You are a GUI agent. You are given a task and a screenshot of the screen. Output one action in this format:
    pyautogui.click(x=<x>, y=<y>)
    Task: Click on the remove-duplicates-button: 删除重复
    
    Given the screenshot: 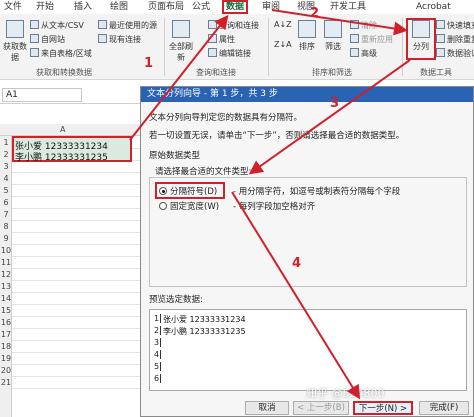 What is the action you would take?
    pyautogui.click(x=455, y=39)
    